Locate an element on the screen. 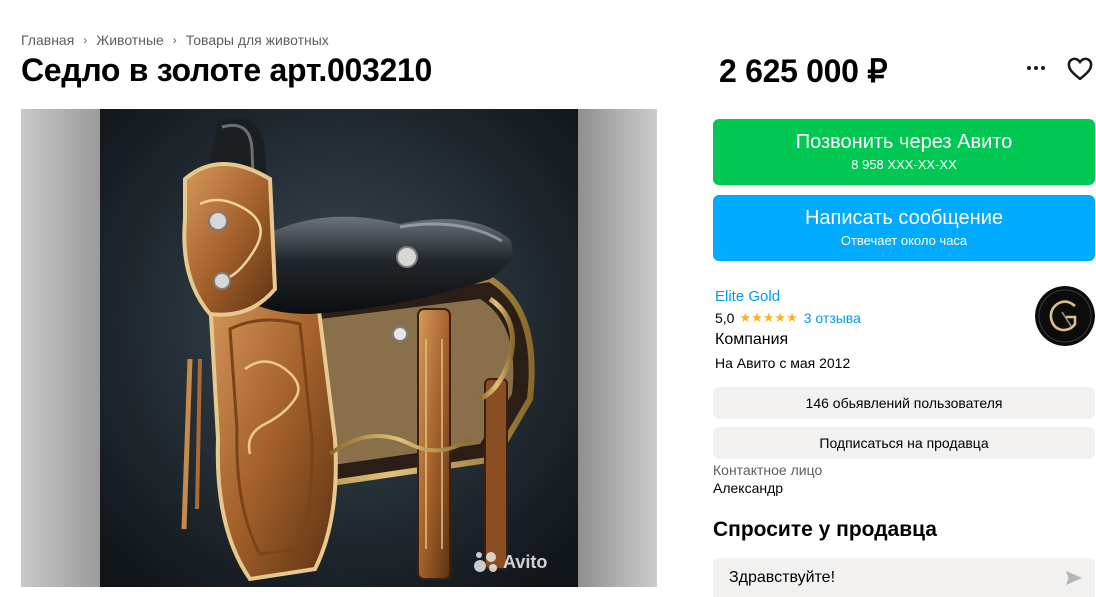  breadcrumb-pet-goods: Товары для животных is located at coordinates (257, 40).